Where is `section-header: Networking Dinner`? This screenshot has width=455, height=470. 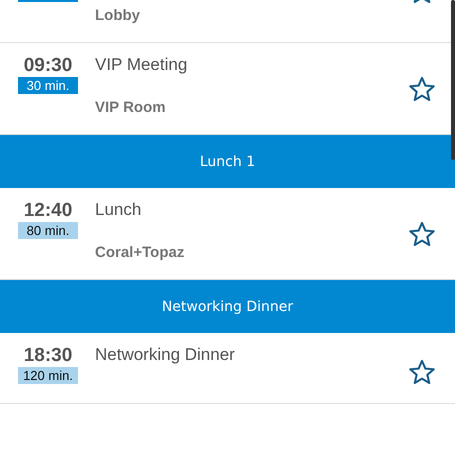
section-header: Networking Dinner is located at coordinates (227, 306).